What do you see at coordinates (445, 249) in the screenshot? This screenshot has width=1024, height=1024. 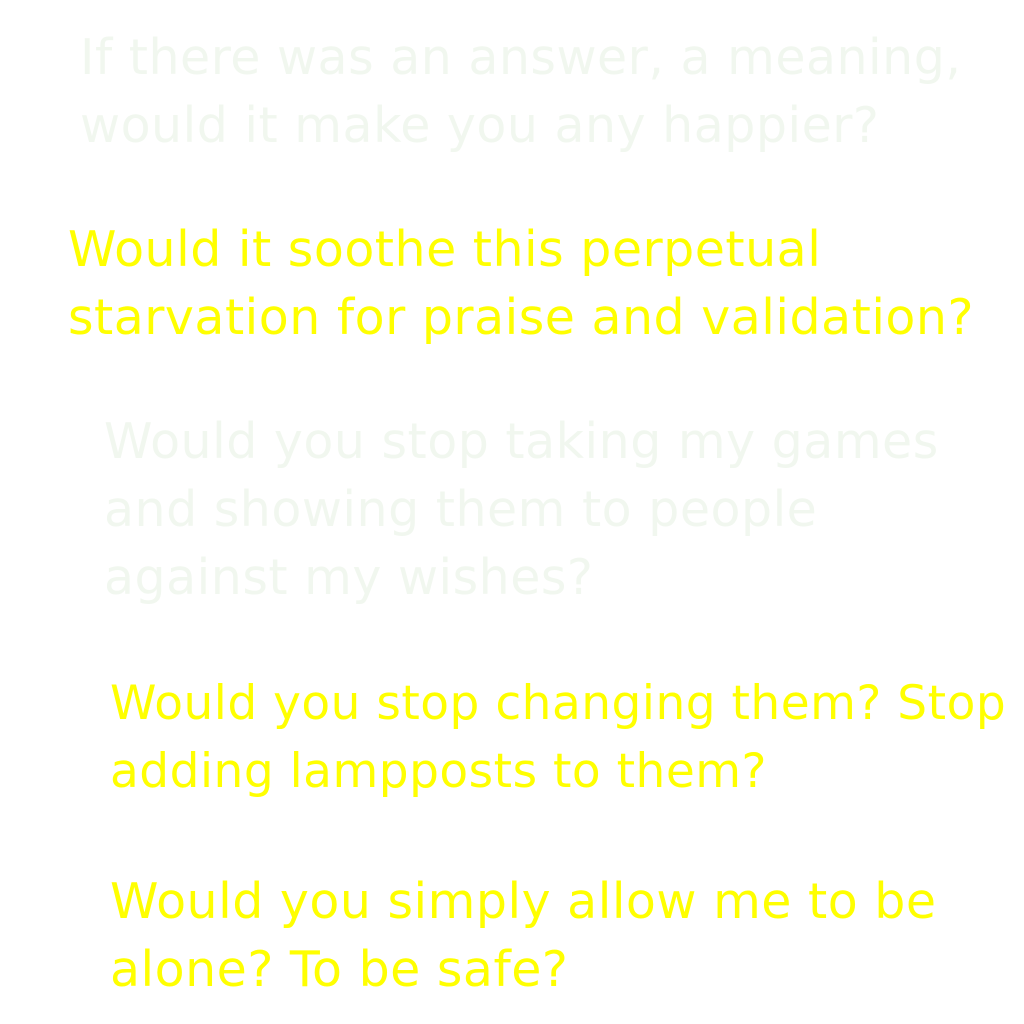 I see `text-line: Would it soothe this perpetual` at bounding box center [445, 249].